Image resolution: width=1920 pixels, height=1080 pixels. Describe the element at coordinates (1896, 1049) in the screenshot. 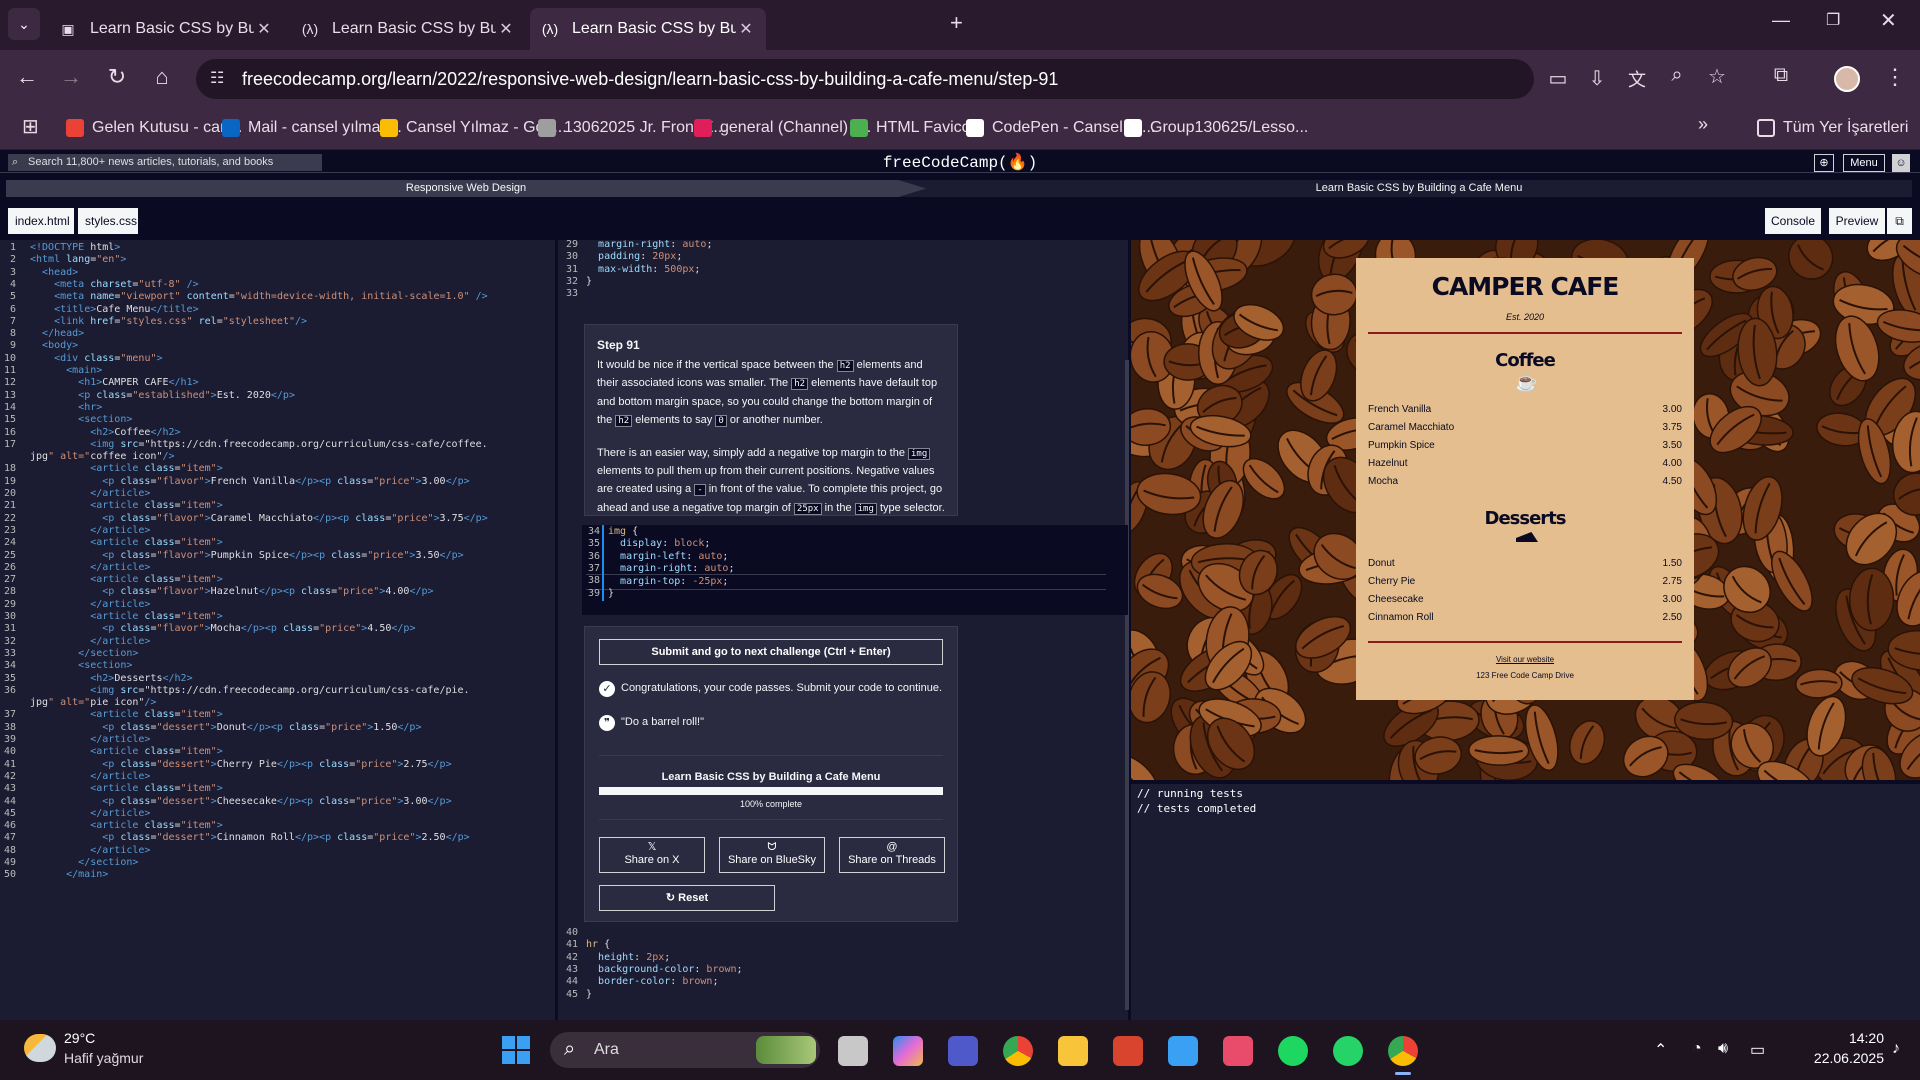

I see `notification-bell-icon: ♪` at that location.